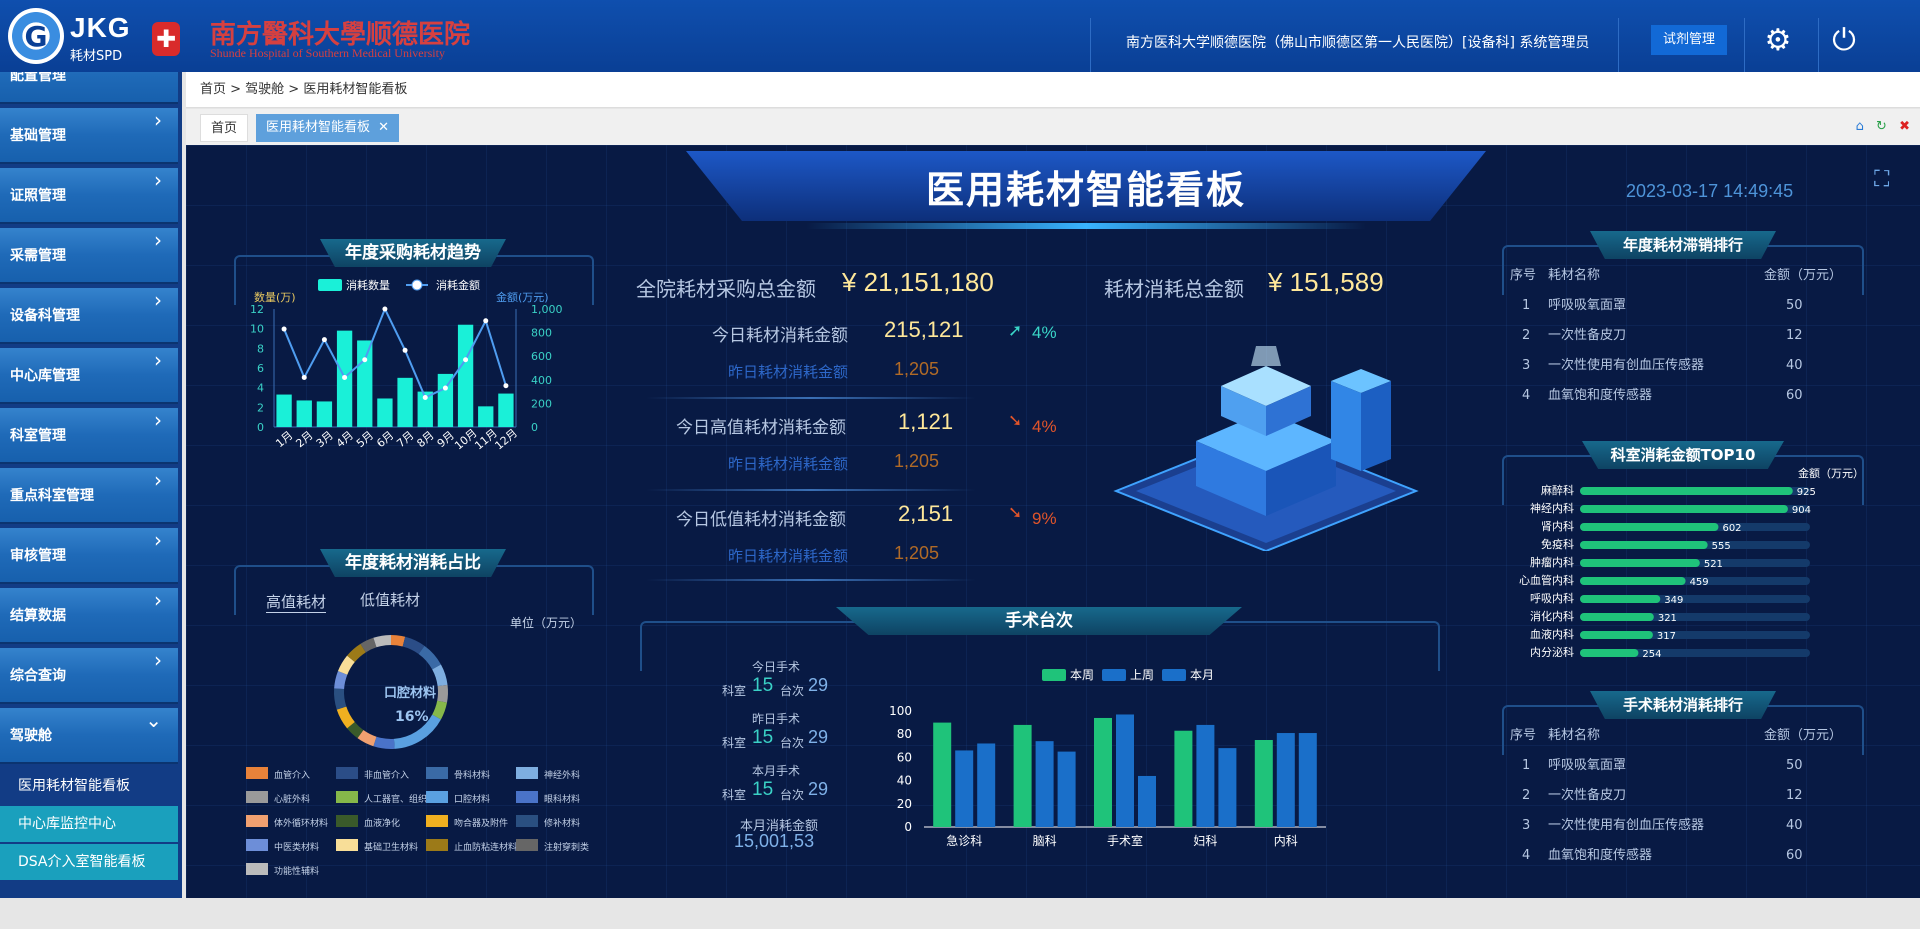  What do you see at coordinates (763, 685) in the screenshot?
I see `today-dept-count: 15` at bounding box center [763, 685].